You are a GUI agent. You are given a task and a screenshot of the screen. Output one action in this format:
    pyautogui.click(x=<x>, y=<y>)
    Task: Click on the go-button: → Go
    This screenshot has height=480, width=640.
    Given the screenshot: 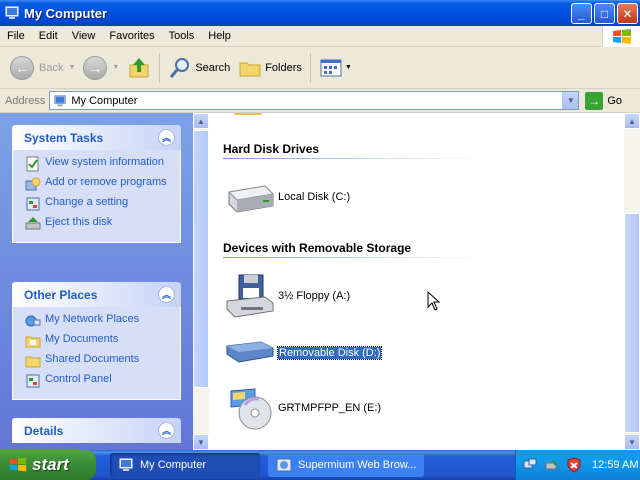 What is the action you would take?
    pyautogui.click(x=604, y=100)
    